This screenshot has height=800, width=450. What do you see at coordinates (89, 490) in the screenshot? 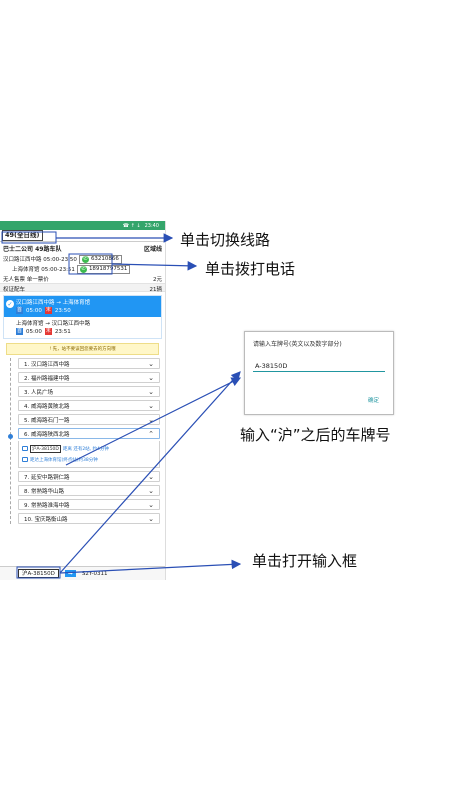
I see `list-item: 8. 常熟路华山路 ⌄` at bounding box center [89, 490].